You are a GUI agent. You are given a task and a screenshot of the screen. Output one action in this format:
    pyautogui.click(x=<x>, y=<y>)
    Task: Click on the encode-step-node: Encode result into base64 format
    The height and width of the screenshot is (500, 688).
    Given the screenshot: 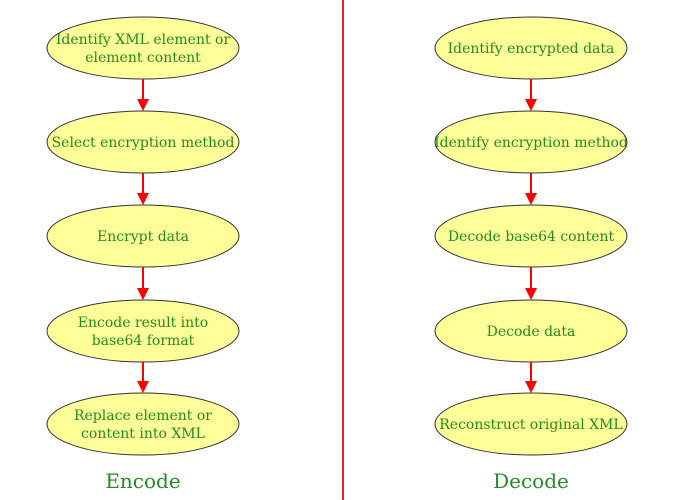 What is the action you would take?
    pyautogui.click(x=143, y=331)
    